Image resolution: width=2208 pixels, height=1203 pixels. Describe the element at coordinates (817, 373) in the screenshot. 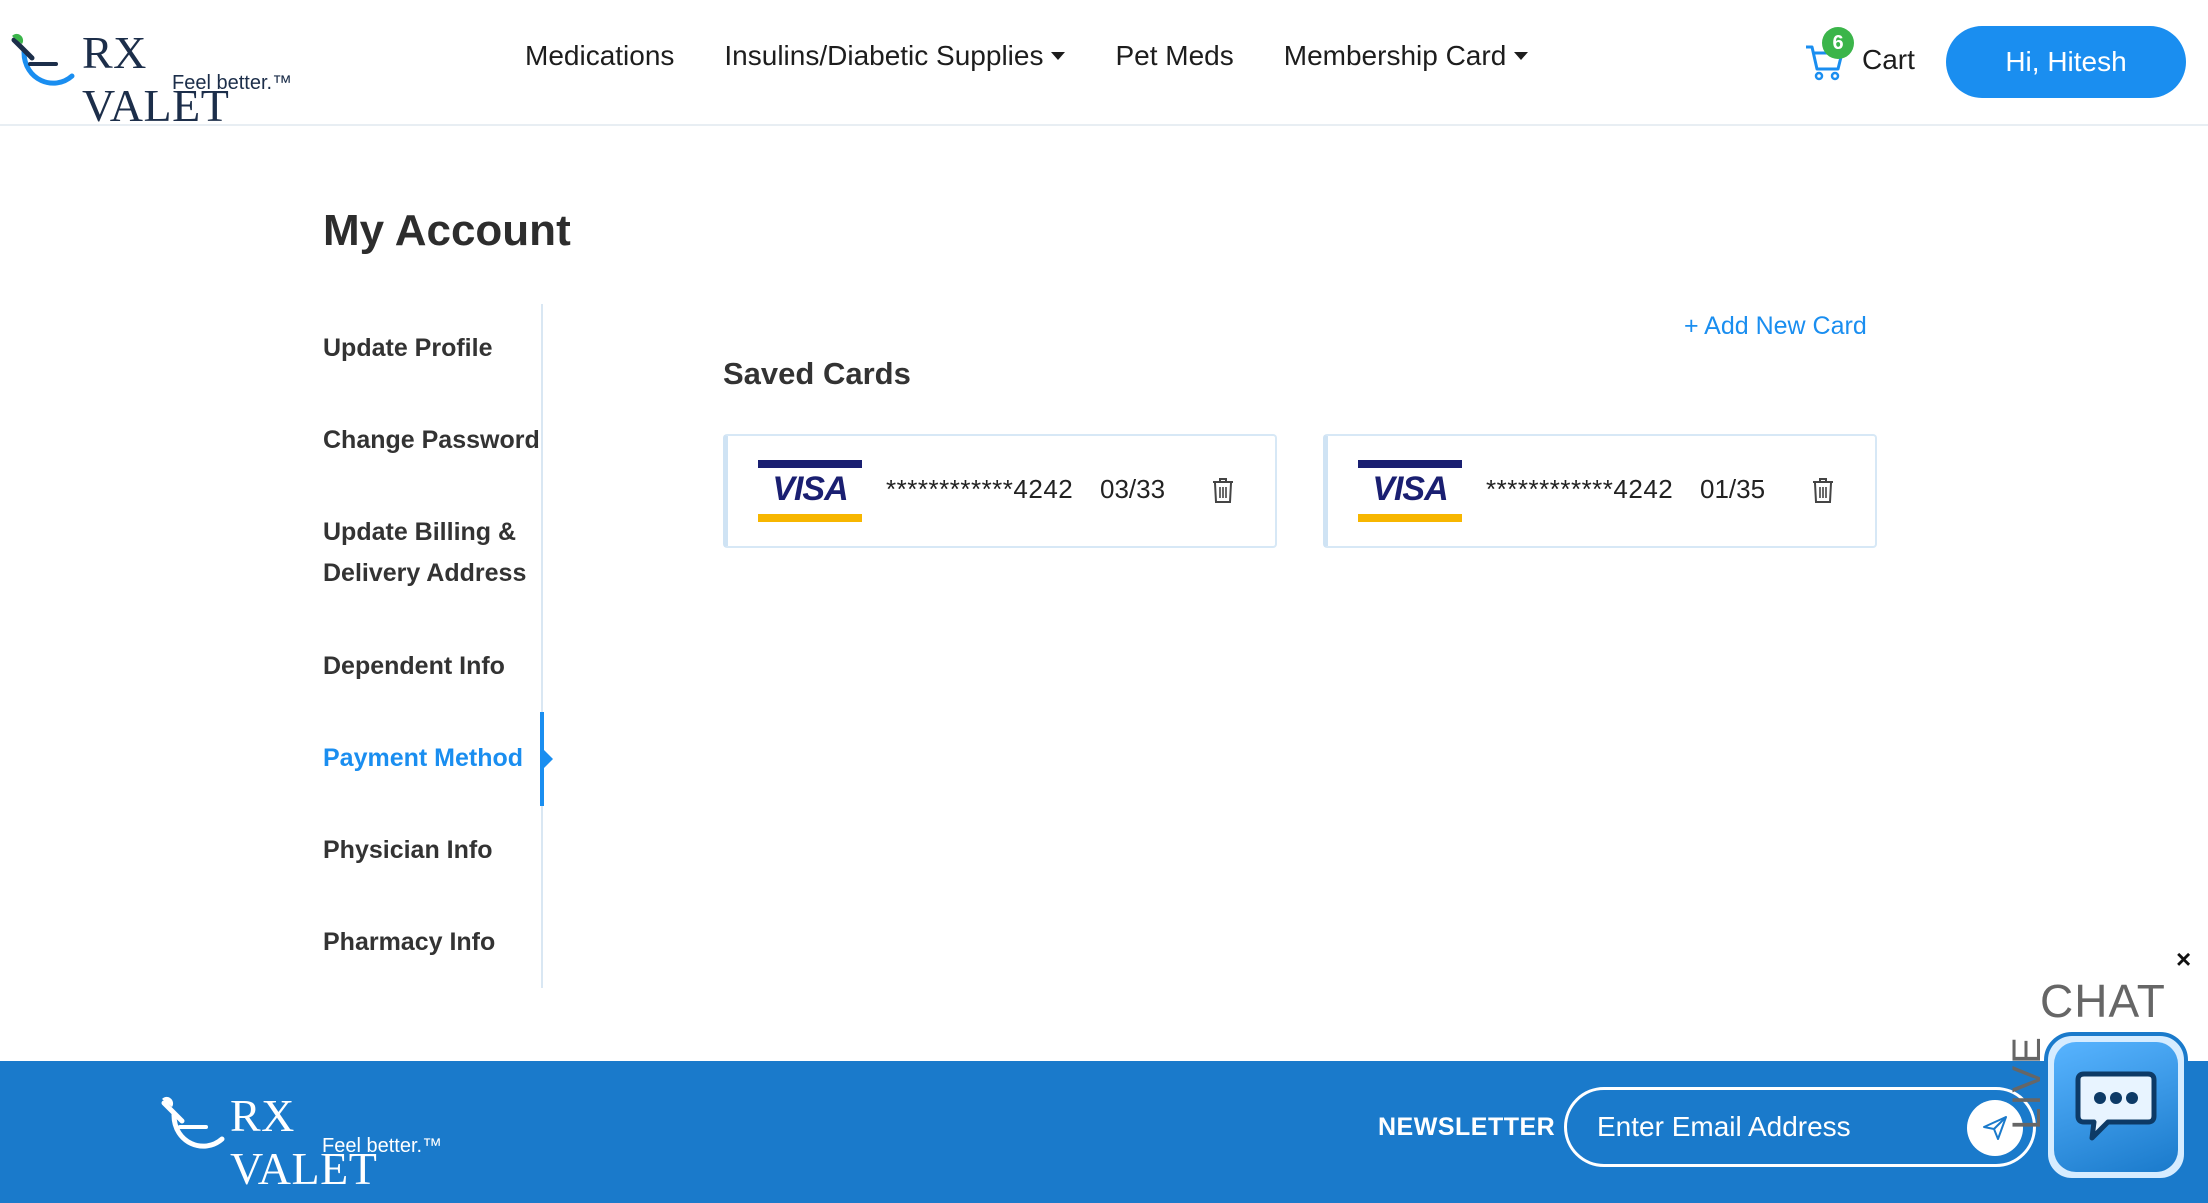

I see `saved-cards-title: Saved Cards` at that location.